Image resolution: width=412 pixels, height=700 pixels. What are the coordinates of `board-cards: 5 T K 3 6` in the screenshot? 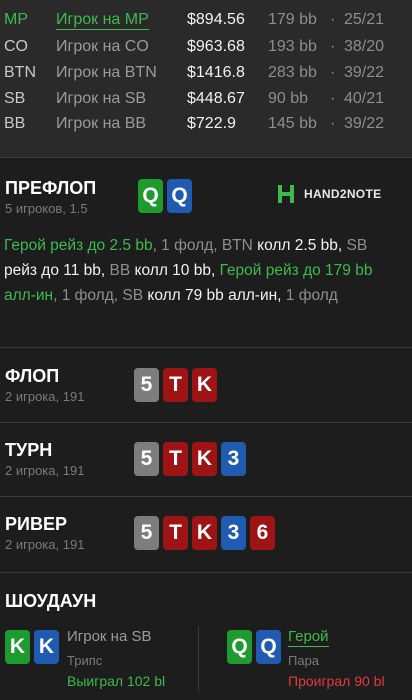 It's located at (204, 533).